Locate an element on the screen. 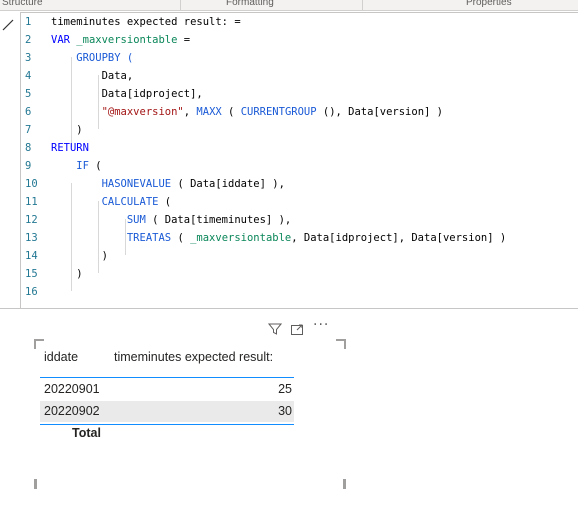 This screenshot has height=510, width=578. code-text: CALCULATE ( is located at coordinates (111, 202).